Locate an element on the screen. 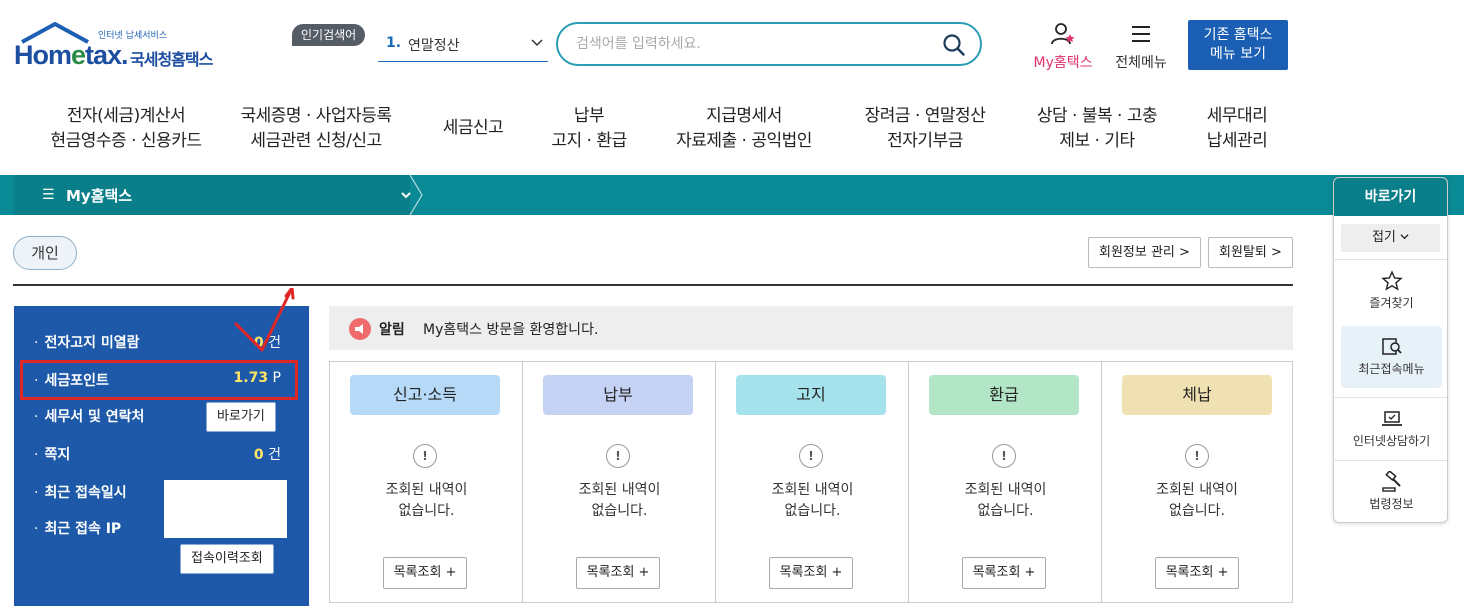 This screenshot has width=1464, height=606. quick-menu-title: 바로가기 is located at coordinates (1390, 197).